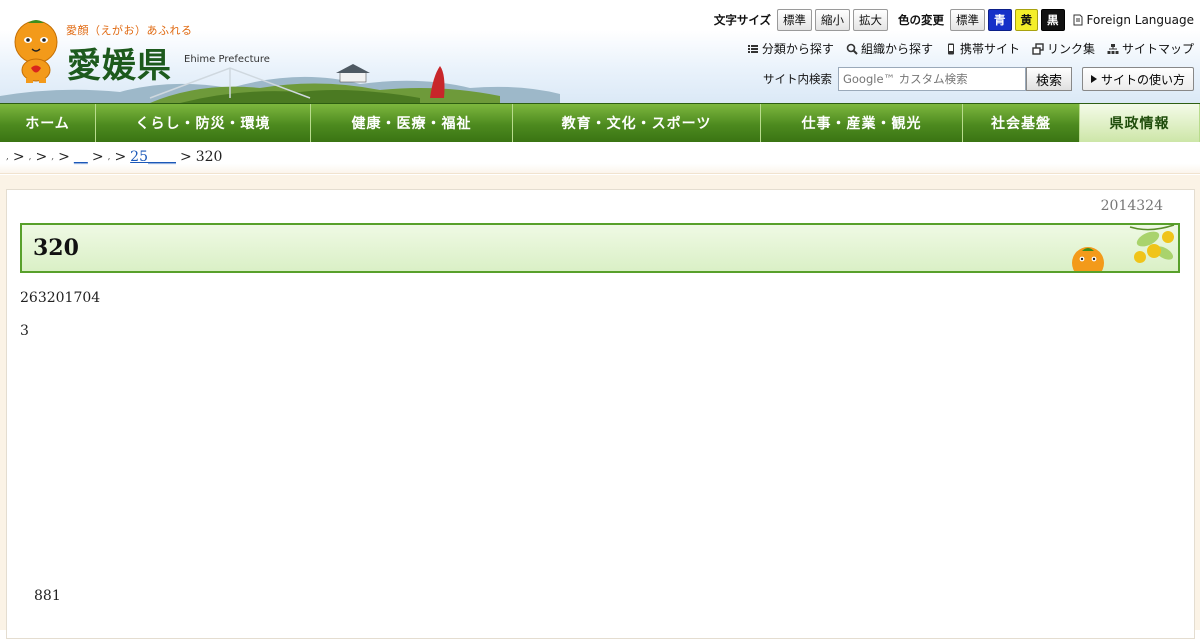  Describe the element at coordinates (795, 20) in the screenshot. I see `font-size-standard-button: 標準` at that location.